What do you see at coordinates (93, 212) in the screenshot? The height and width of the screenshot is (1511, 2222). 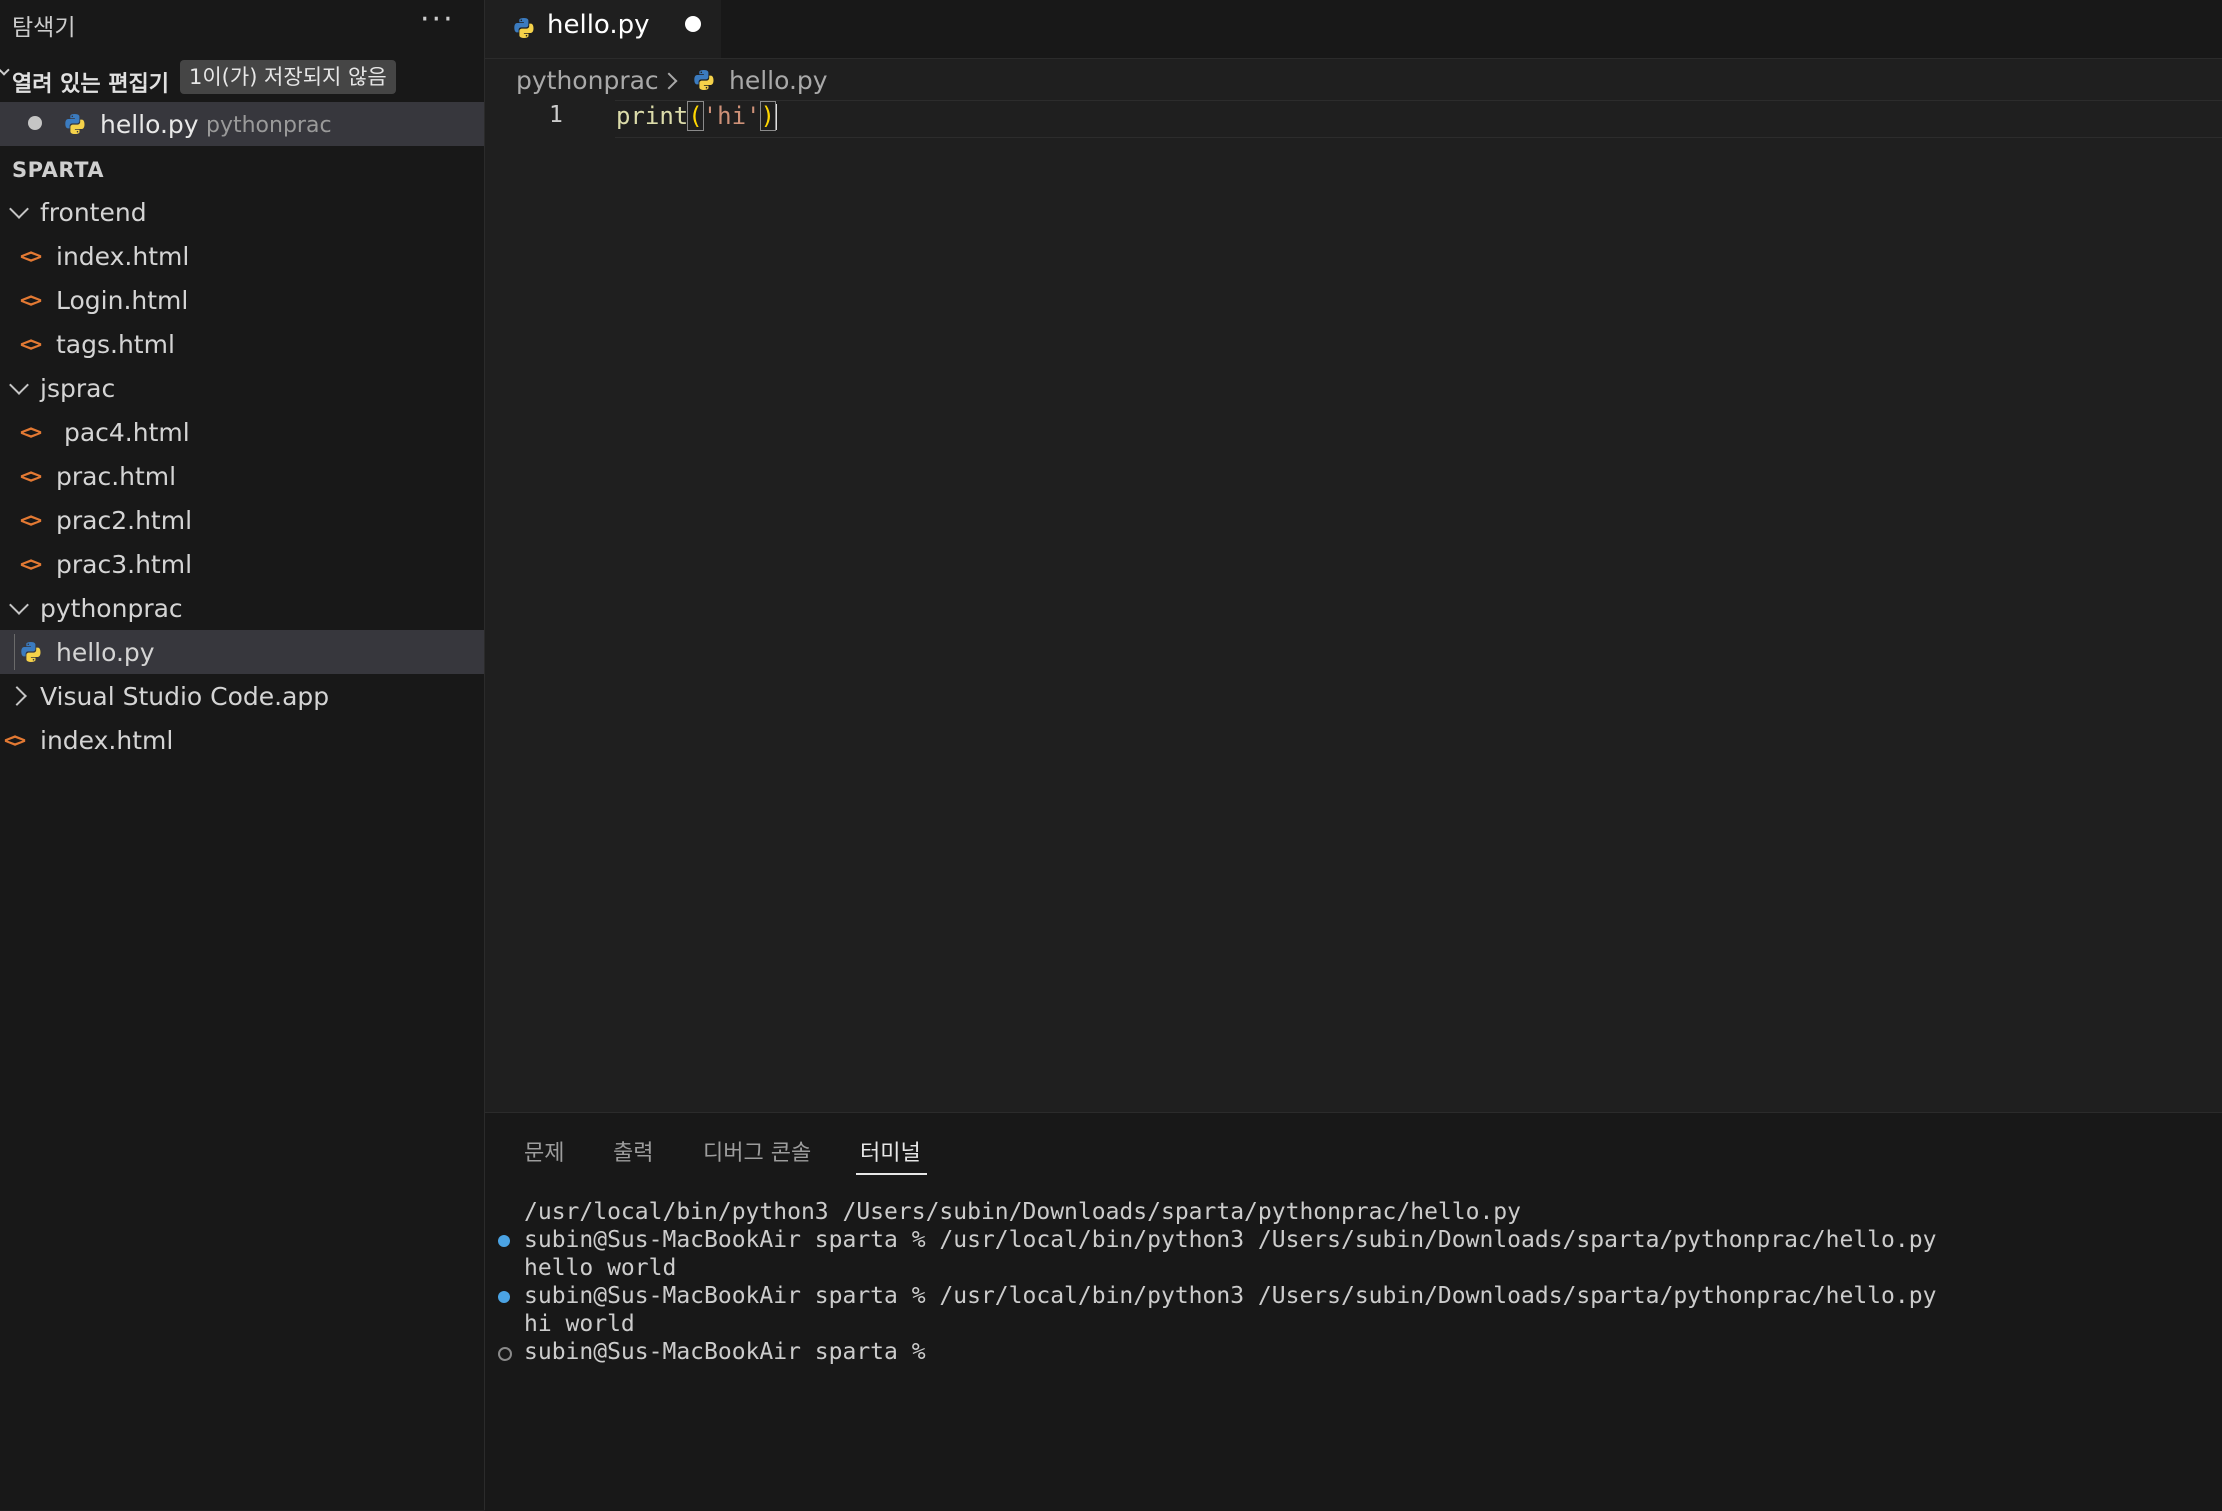 I see `tree-item-label: frontend` at bounding box center [93, 212].